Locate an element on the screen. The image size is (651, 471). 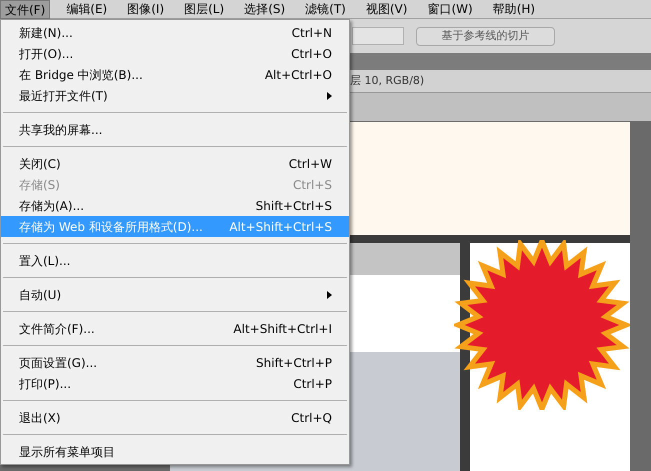
menu-item: 打印(P)... Ctrl+P is located at coordinates (175, 383).